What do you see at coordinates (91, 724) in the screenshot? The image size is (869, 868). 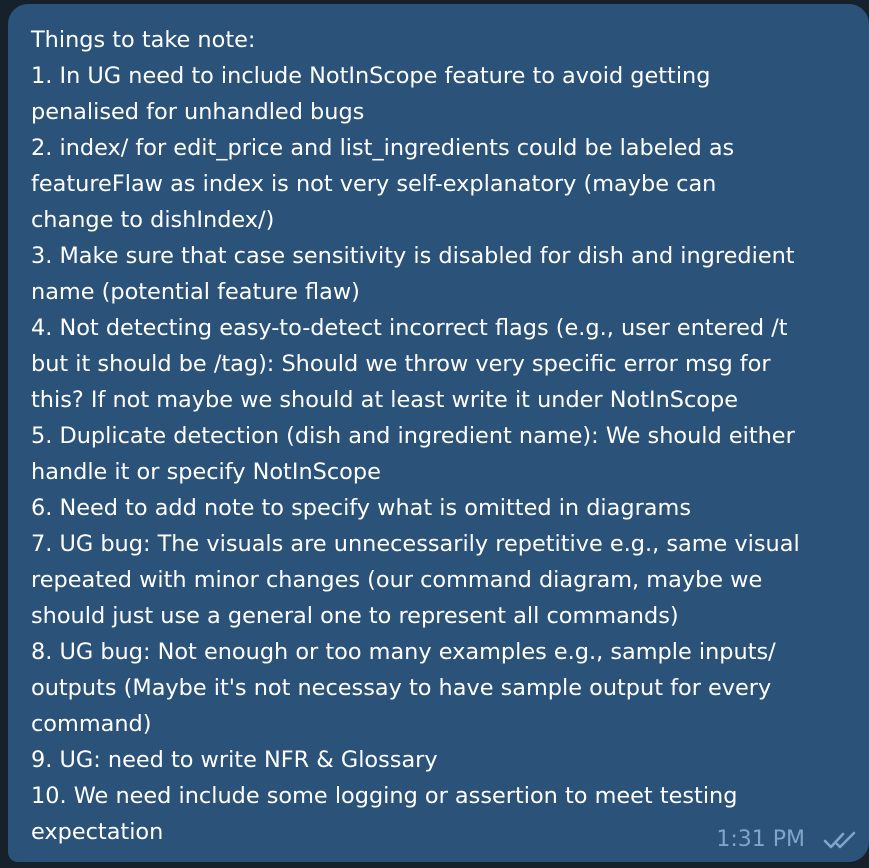 I see `message-line: command)` at bounding box center [91, 724].